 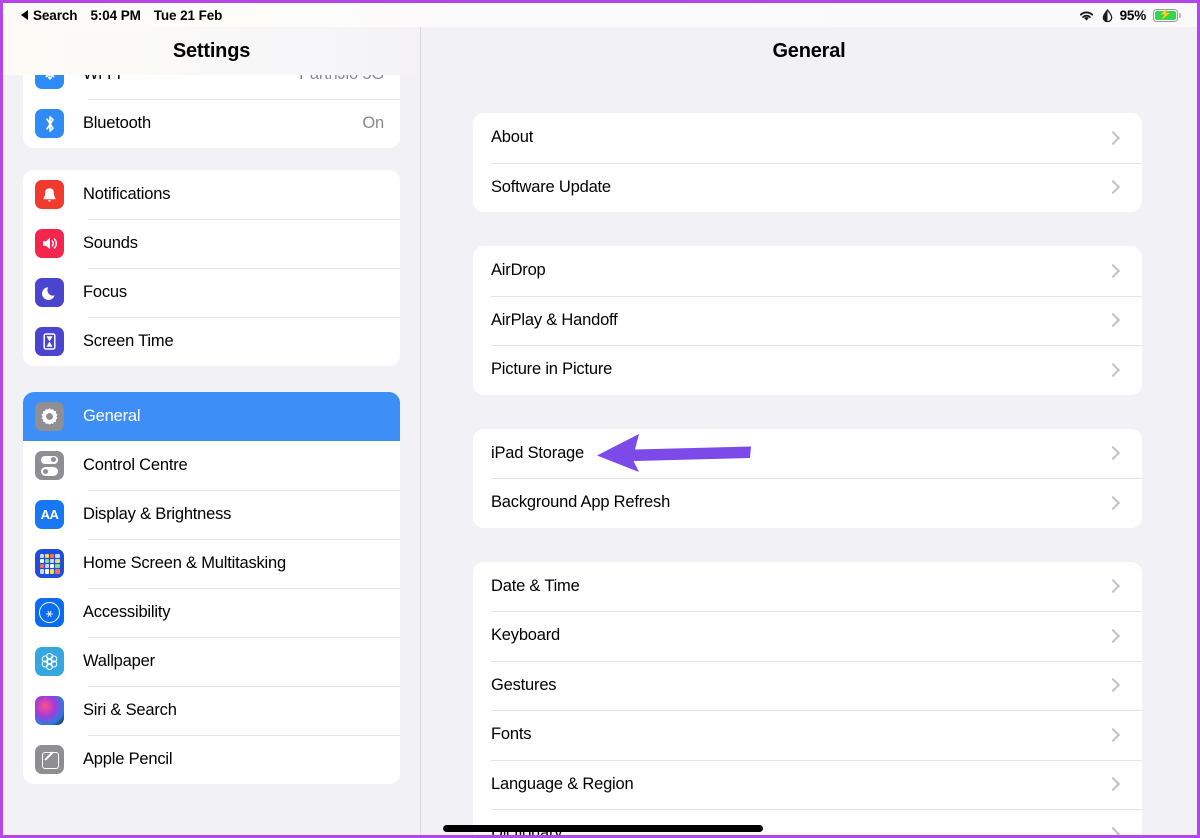 What do you see at coordinates (49, 465) in the screenshot?
I see `toggles-icon` at bounding box center [49, 465].